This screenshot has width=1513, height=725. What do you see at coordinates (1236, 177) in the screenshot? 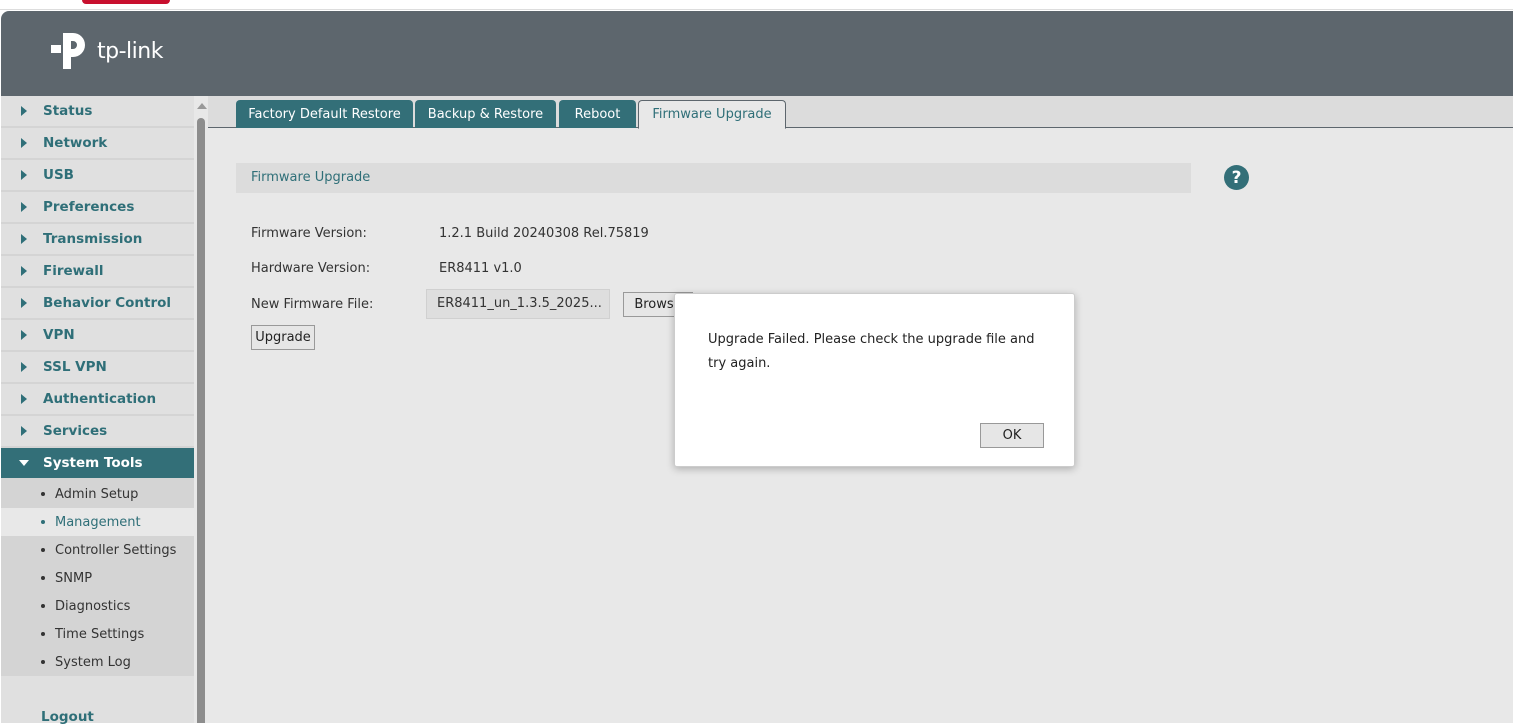
I see `help-icon: ?` at bounding box center [1236, 177].